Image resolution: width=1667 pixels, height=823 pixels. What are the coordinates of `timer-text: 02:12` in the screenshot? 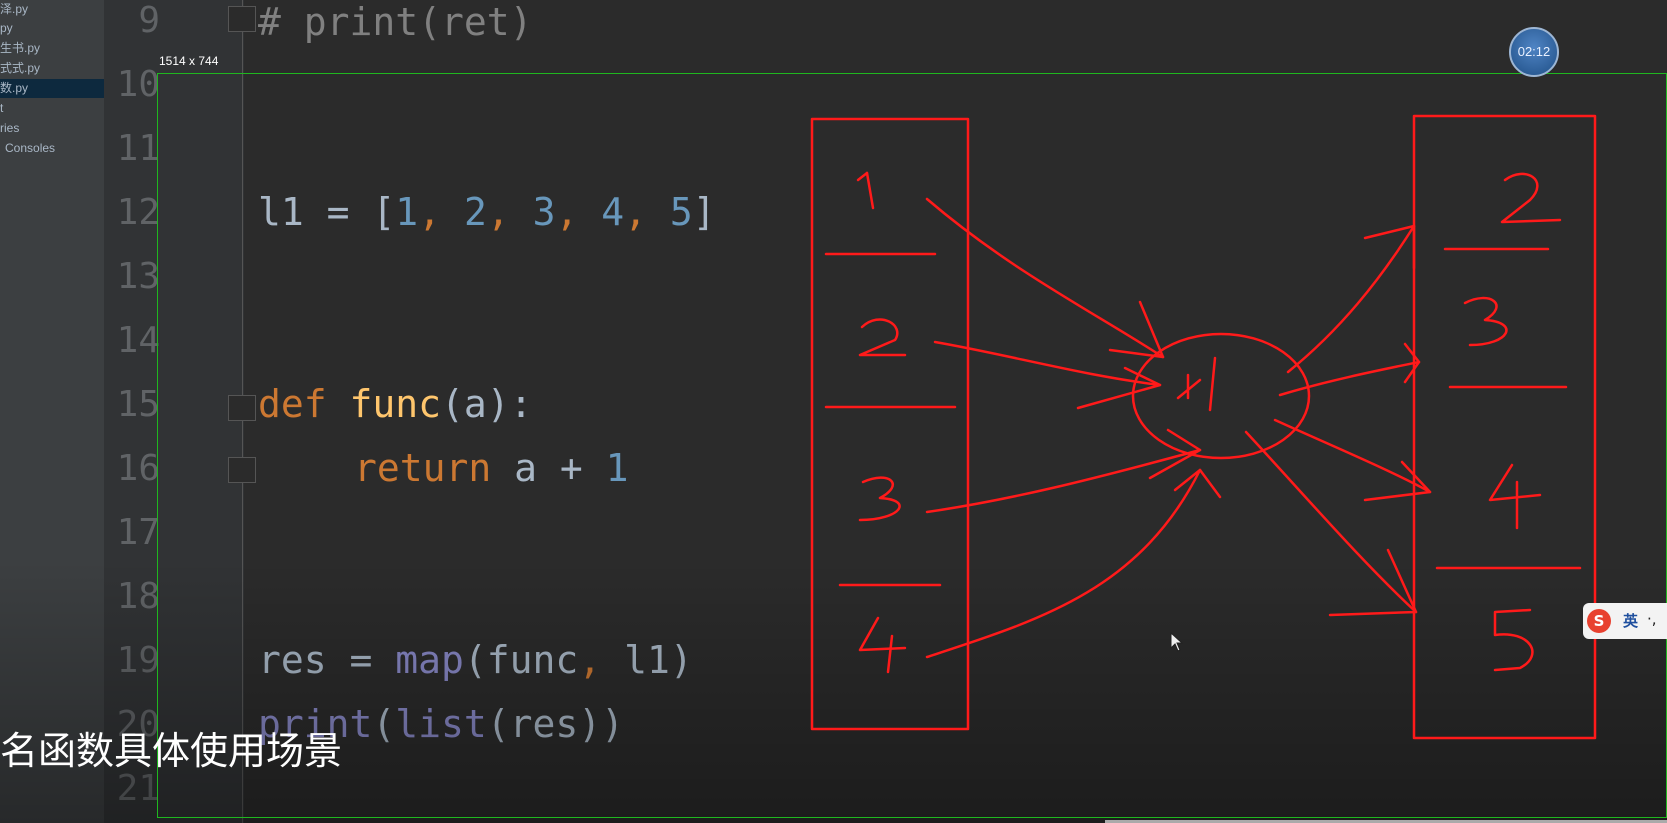 It's located at (1534, 51).